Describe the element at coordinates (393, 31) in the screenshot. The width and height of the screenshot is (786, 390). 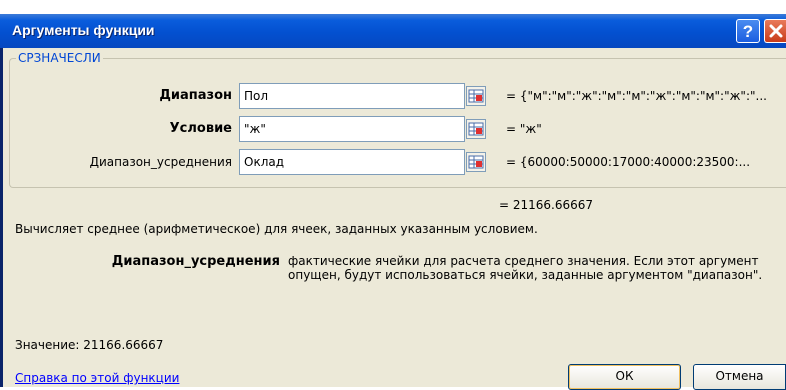
I see `title-bar: Аргументы функции ?` at that location.